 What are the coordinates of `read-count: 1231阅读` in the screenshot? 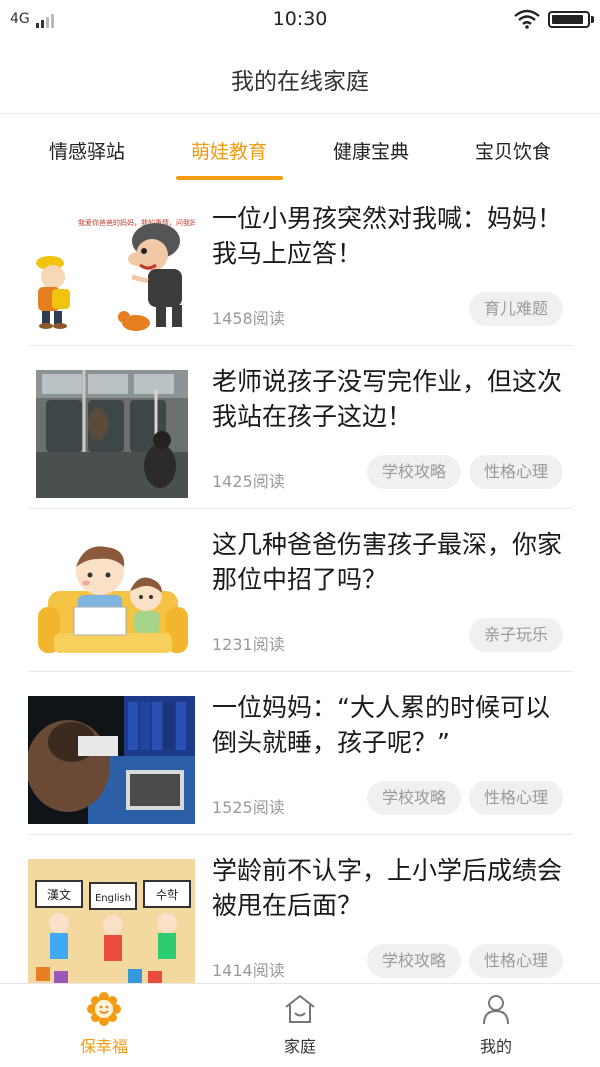 It's located at (248, 644).